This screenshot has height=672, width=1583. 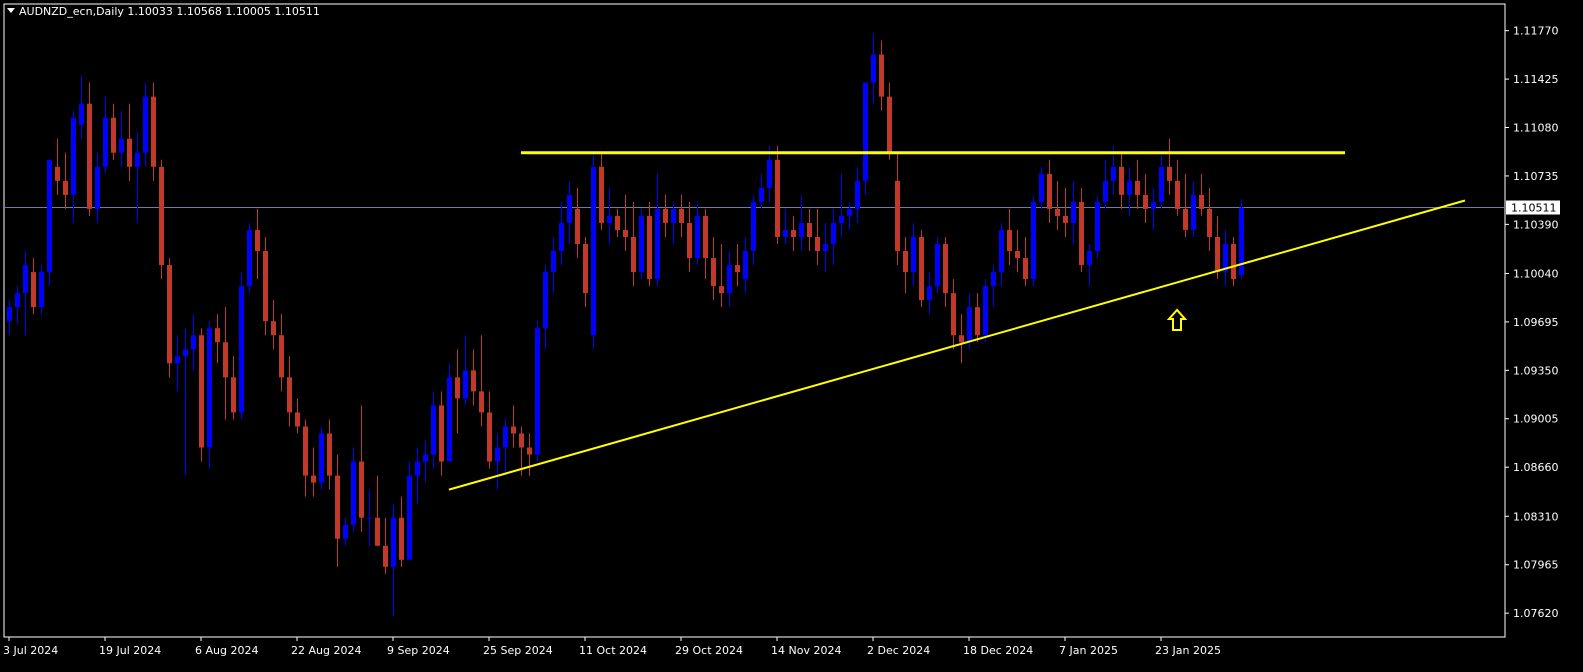 I want to click on dropdown-triangle-icon, so click(x=11, y=10).